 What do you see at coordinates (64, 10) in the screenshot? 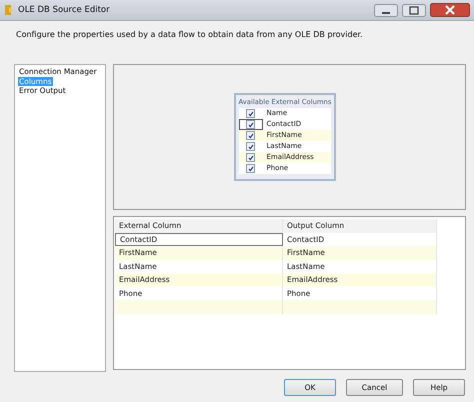
I see `window-title: OLE DB Source Editor` at bounding box center [64, 10].